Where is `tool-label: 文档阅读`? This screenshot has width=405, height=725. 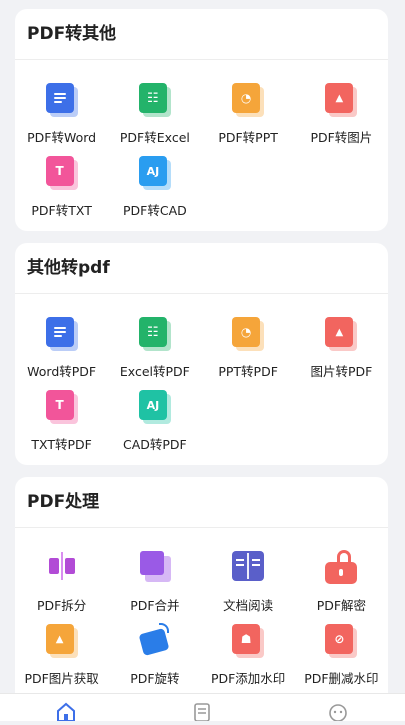 tool-label: 文档阅读 is located at coordinates (248, 605).